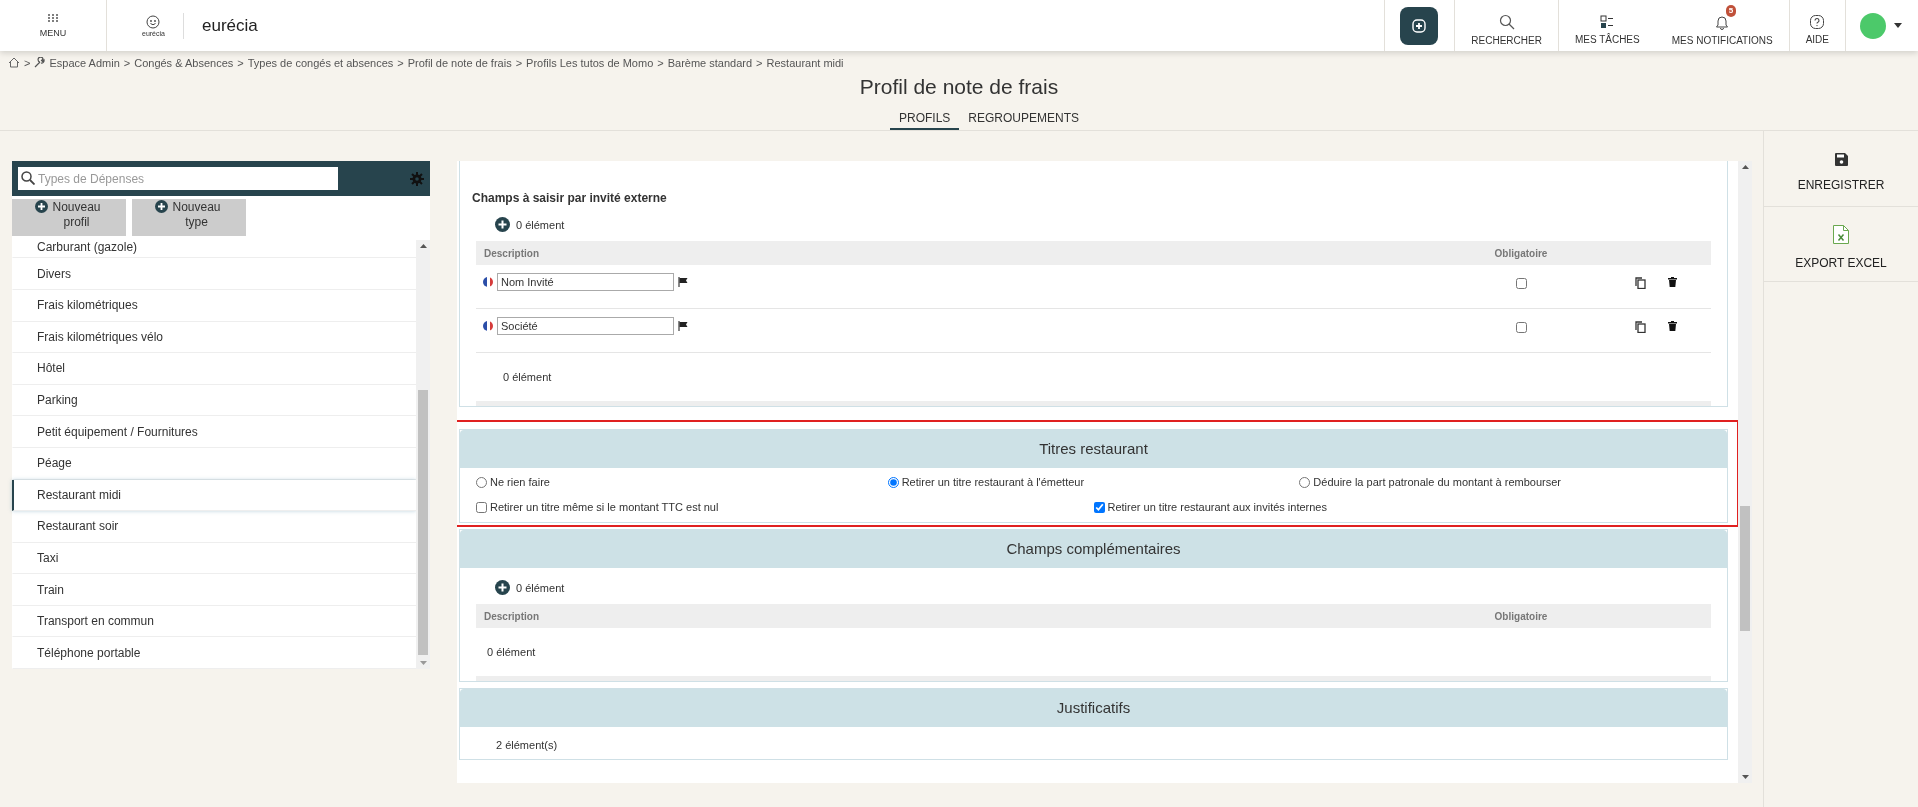  I want to click on list-item: Péage, so click(214, 463).